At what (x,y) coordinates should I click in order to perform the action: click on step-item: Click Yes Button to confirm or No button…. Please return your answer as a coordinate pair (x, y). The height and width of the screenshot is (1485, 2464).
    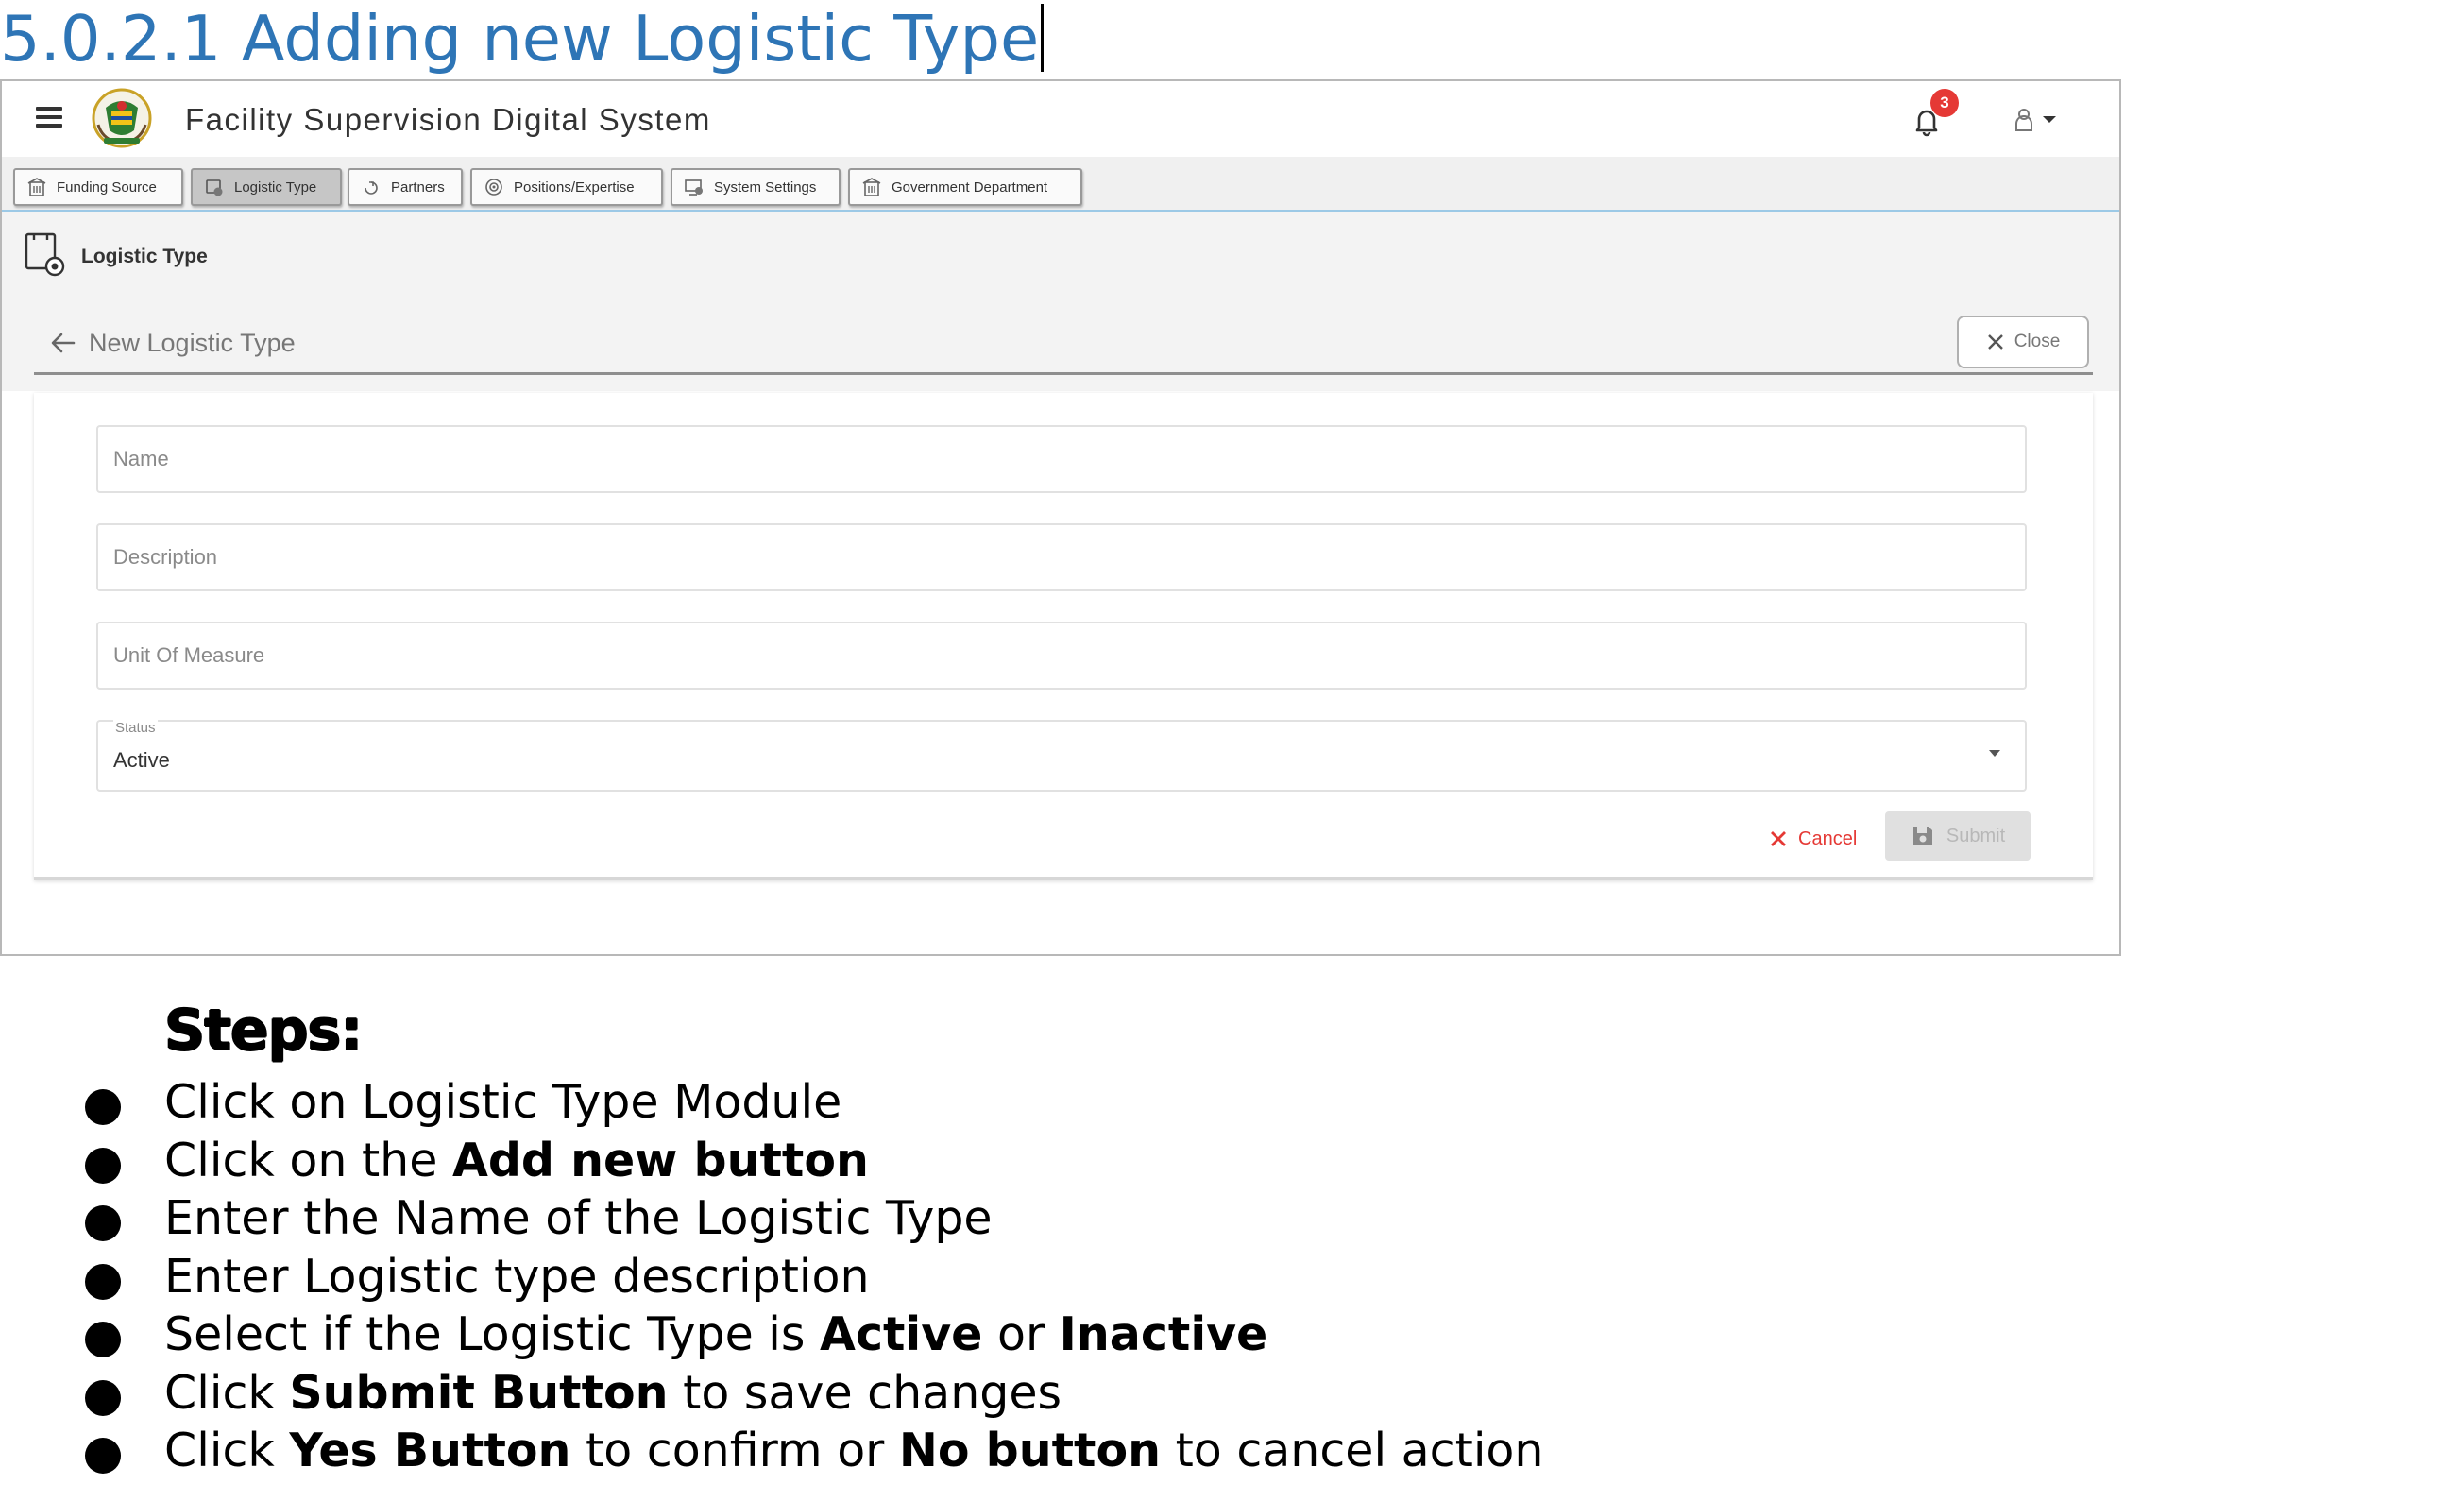
    Looking at the image, I should click on (771, 1451).